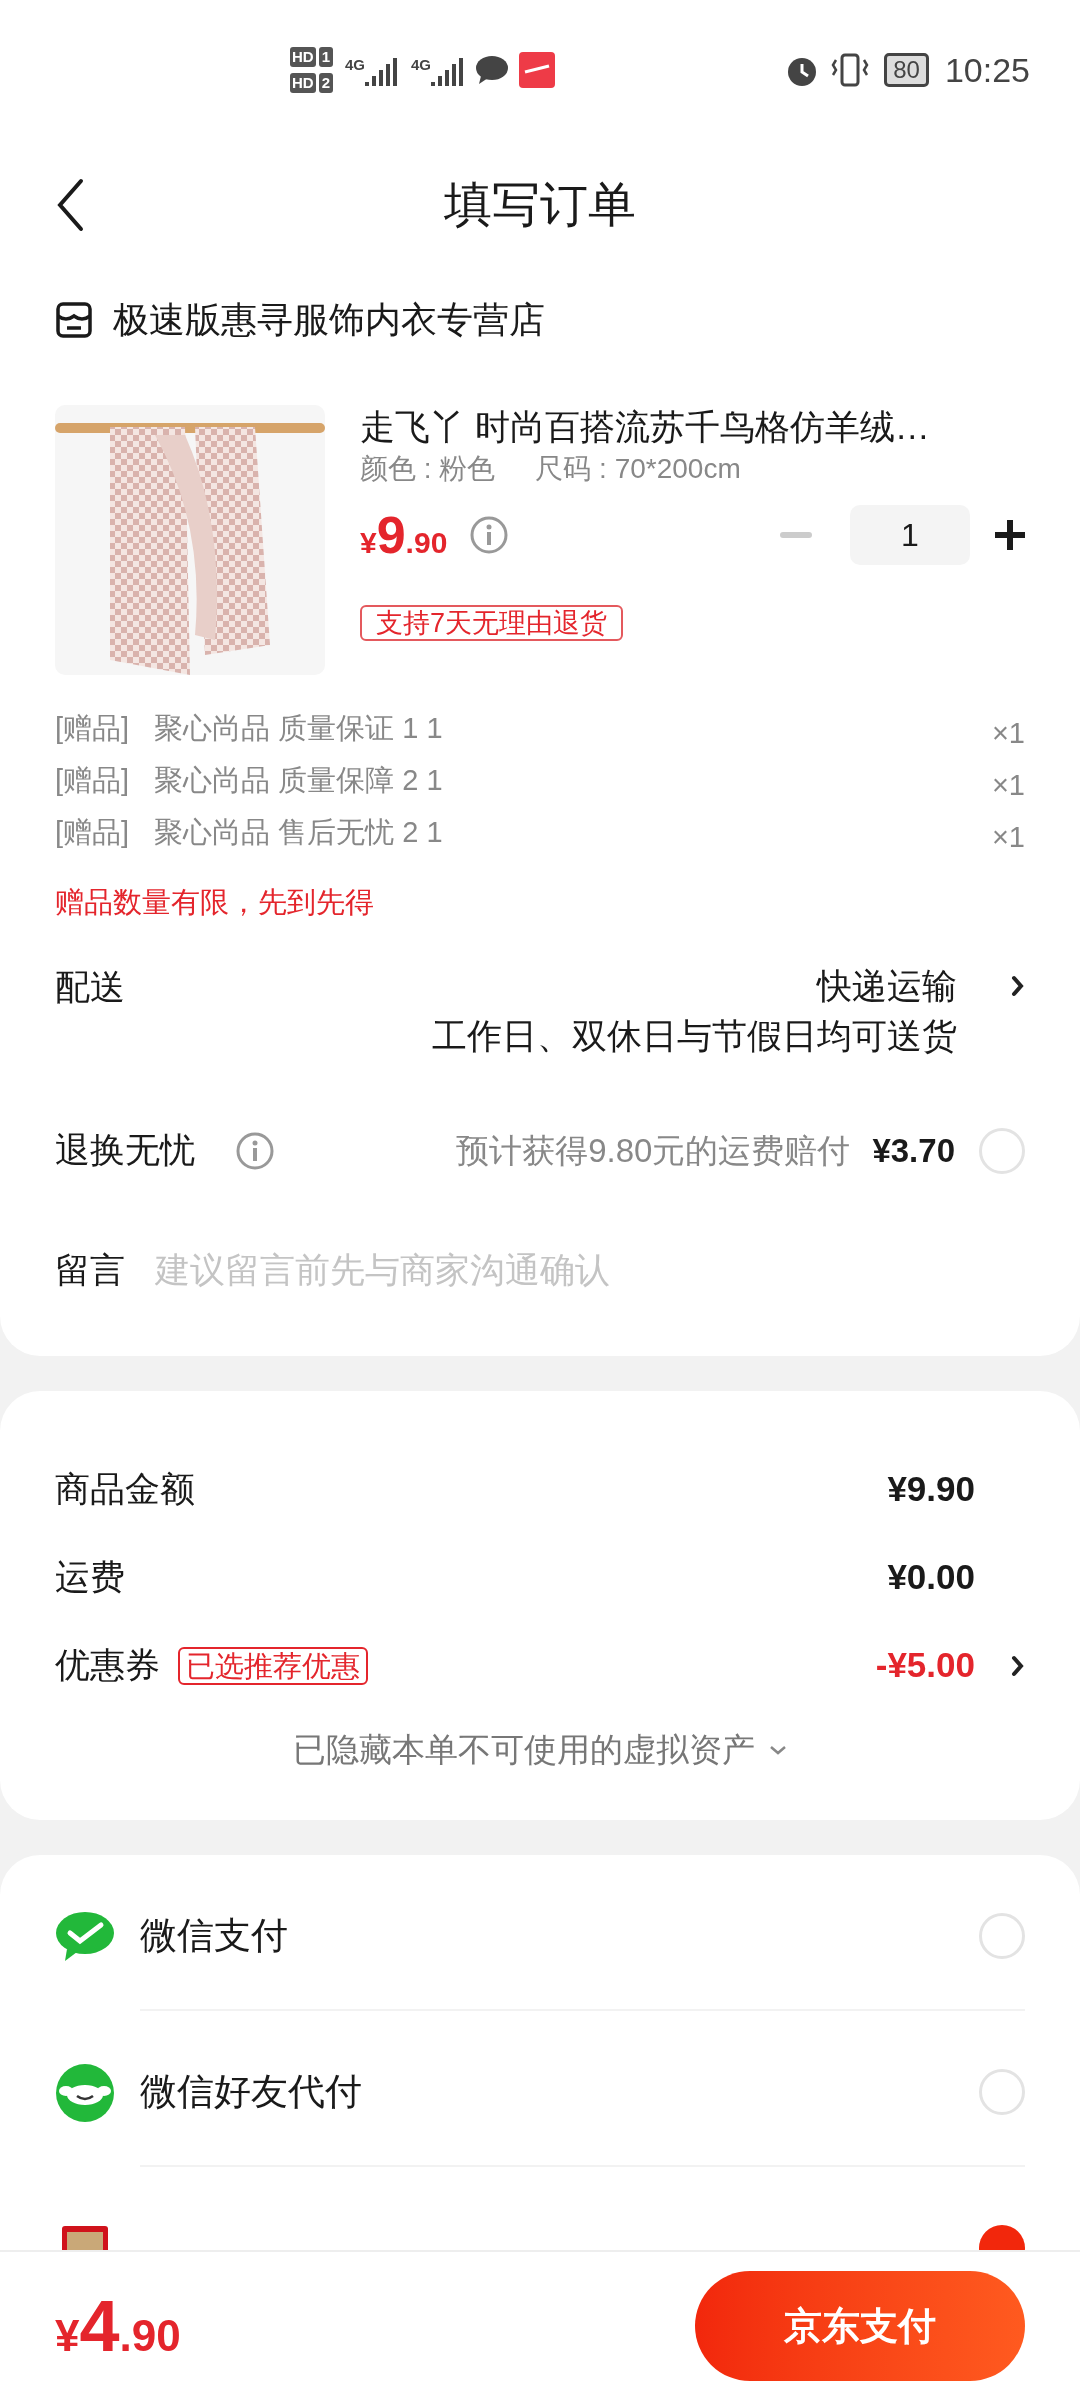 Image resolution: width=1080 pixels, height=2400 pixels. I want to click on summary-value: ¥0.00, so click(931, 1577).